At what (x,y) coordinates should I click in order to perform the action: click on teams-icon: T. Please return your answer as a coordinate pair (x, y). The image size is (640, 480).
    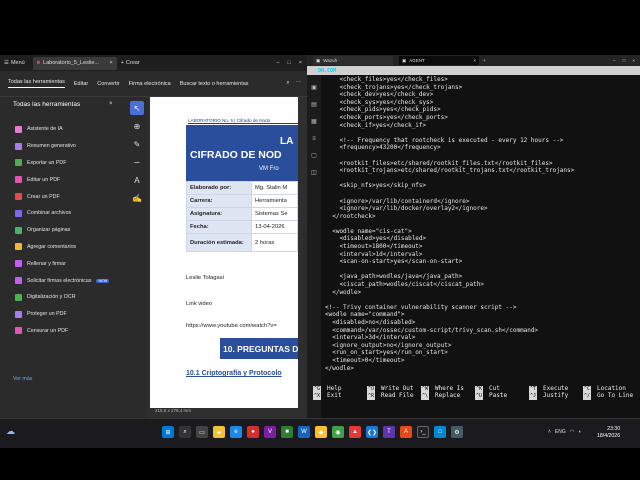
    Looking at the image, I should click on (389, 432).